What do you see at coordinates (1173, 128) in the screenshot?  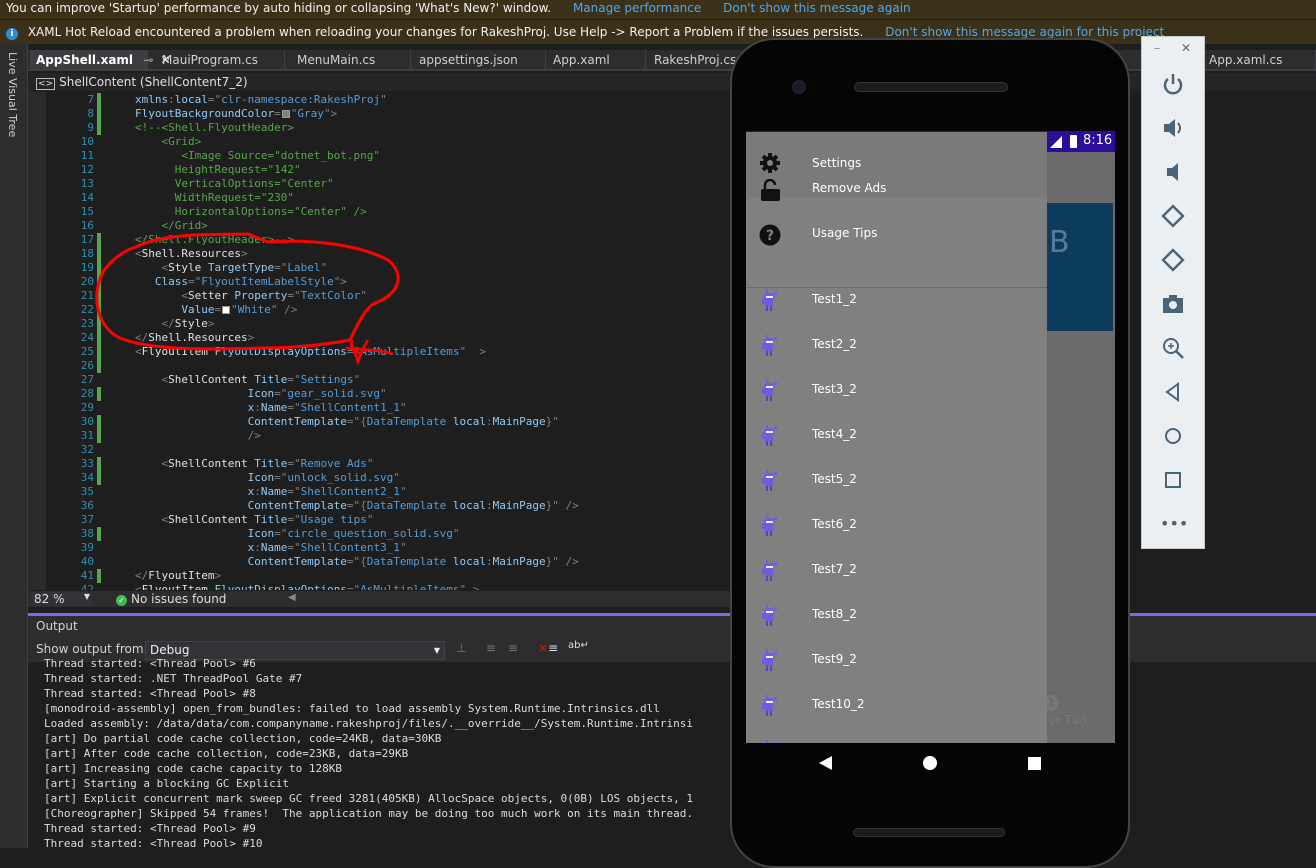 I see `volume-up-icon` at bounding box center [1173, 128].